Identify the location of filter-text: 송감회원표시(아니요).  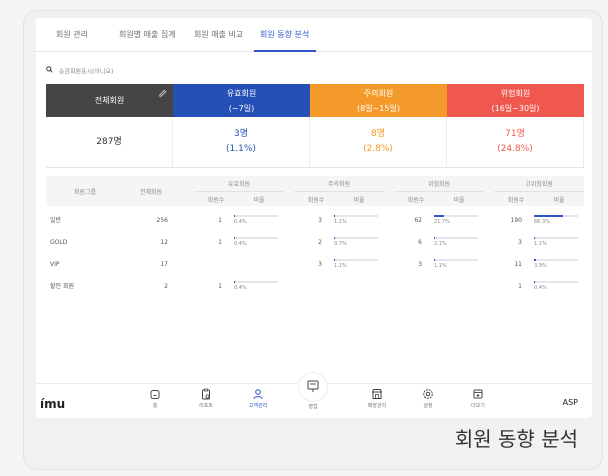
(86, 72).